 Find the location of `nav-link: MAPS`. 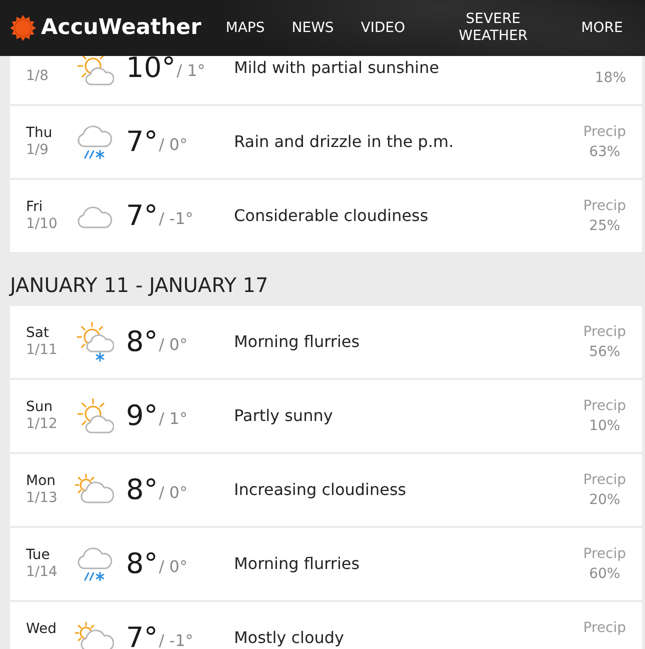

nav-link: MAPS is located at coordinates (245, 28).